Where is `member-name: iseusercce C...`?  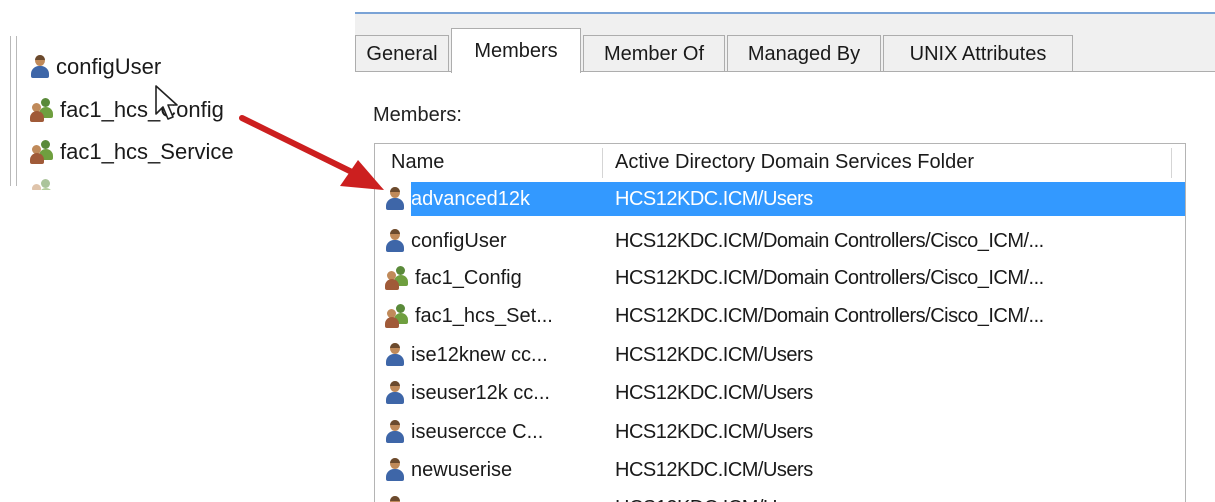 member-name: iseusercce C... is located at coordinates (477, 431).